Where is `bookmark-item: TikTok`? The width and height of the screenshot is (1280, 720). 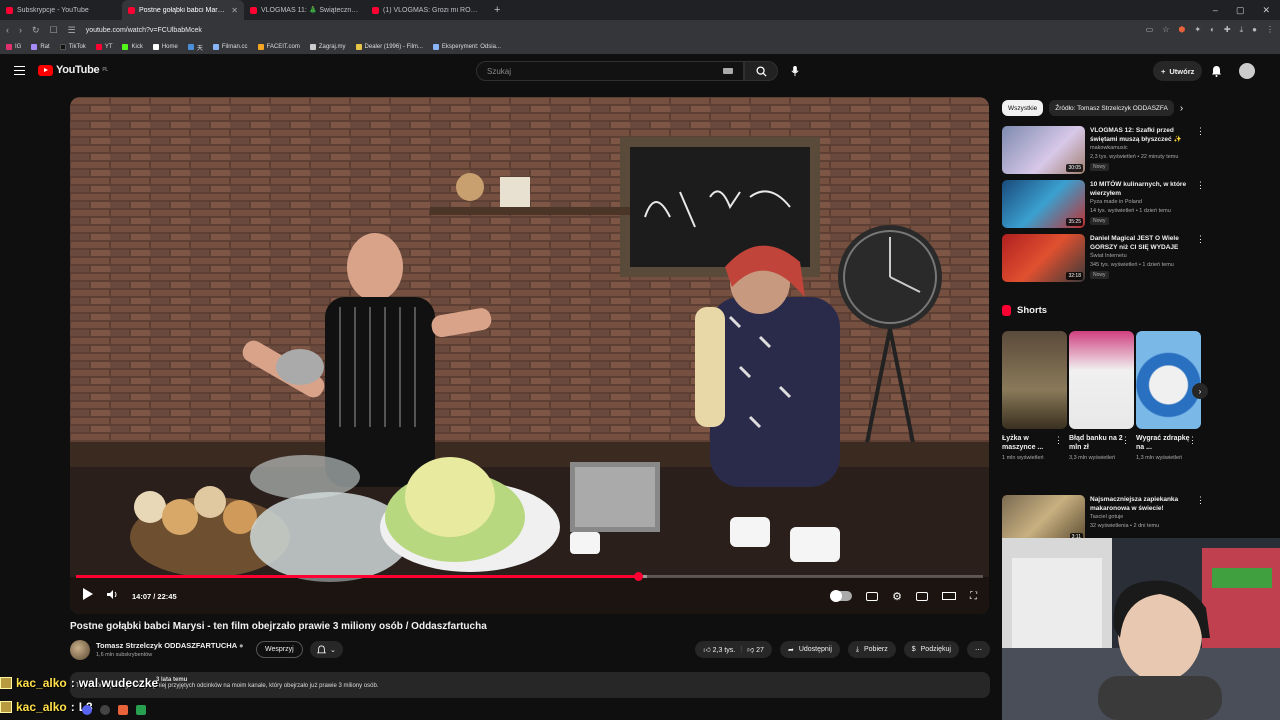 bookmark-item: TikTok is located at coordinates (72, 47).